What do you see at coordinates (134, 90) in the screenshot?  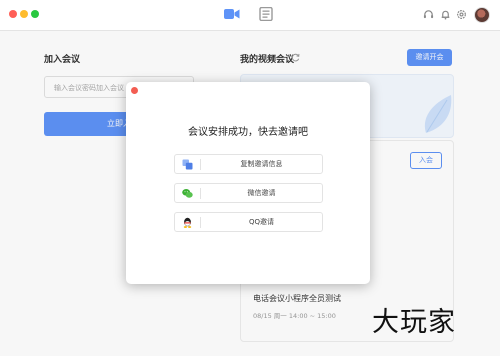 I see `dialog-close-button` at bounding box center [134, 90].